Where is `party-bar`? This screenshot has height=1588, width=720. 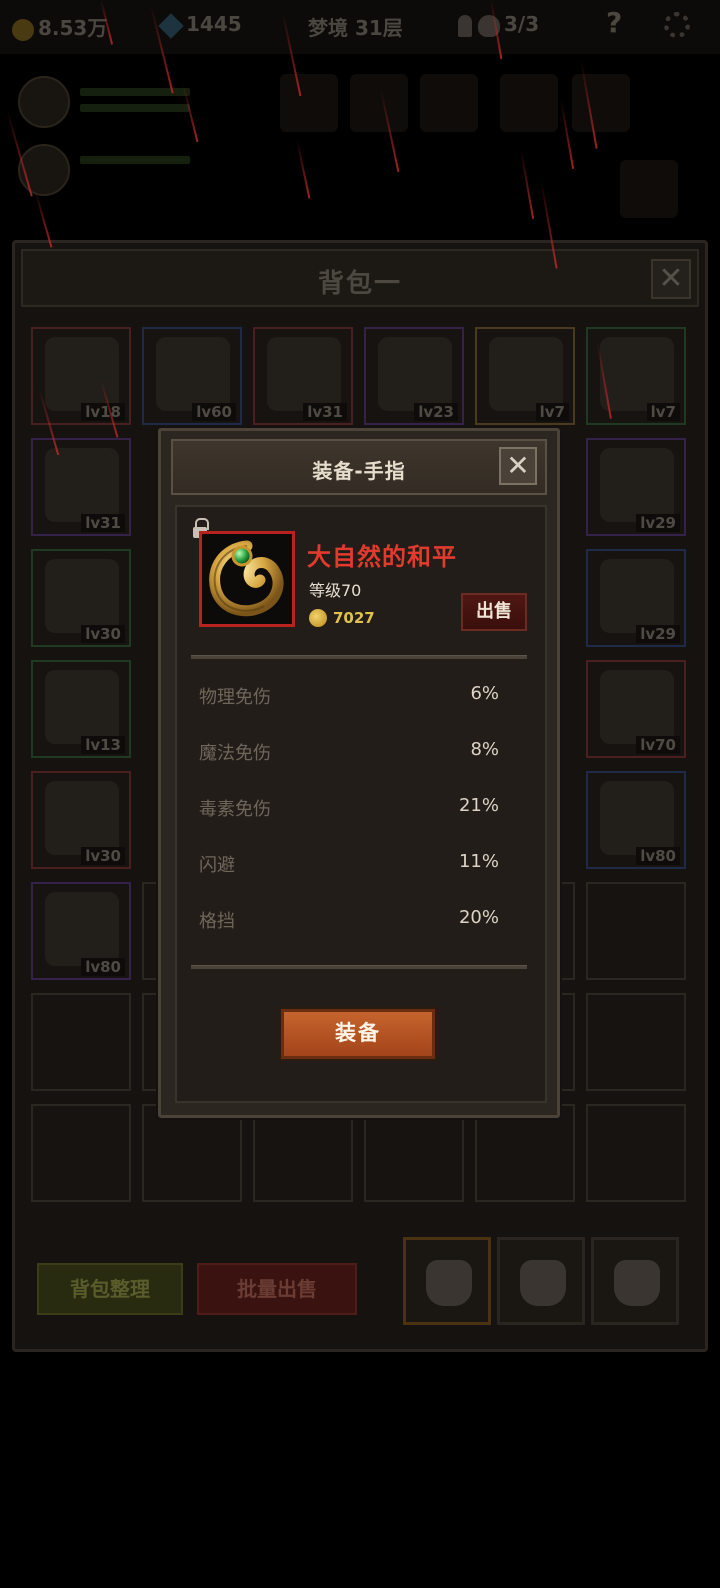
party-bar is located at coordinates (360, 145).